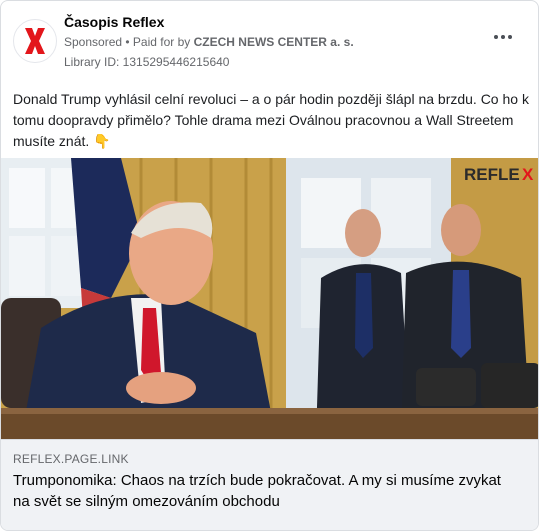 Image resolution: width=539 pixels, height=531 pixels. What do you see at coordinates (492, 174) in the screenshot?
I see `watermark-text-main: REFLE` at bounding box center [492, 174].